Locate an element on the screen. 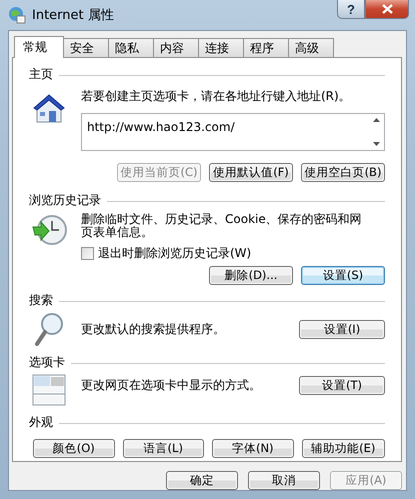 The height and width of the screenshot is (499, 415). action-button: 设置(S) is located at coordinates (343, 275).